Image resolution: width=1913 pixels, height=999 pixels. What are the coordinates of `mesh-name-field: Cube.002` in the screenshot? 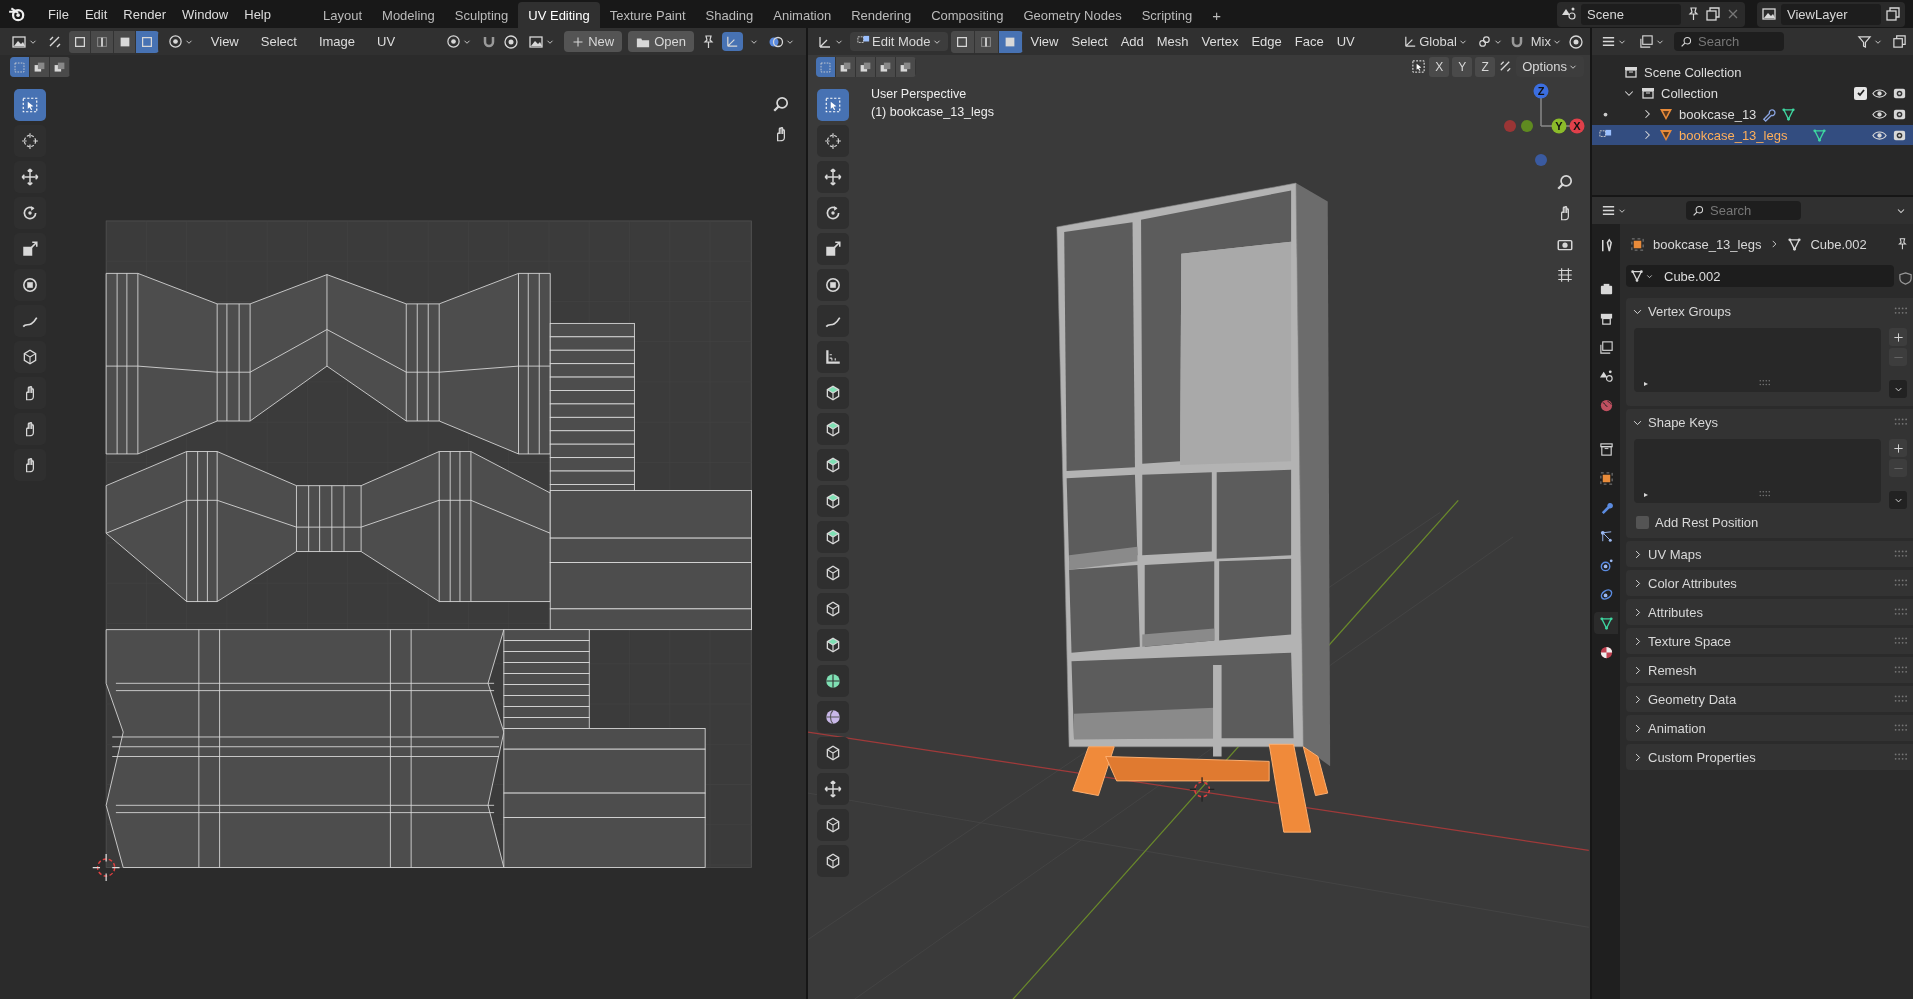 It's located at (1760, 276).